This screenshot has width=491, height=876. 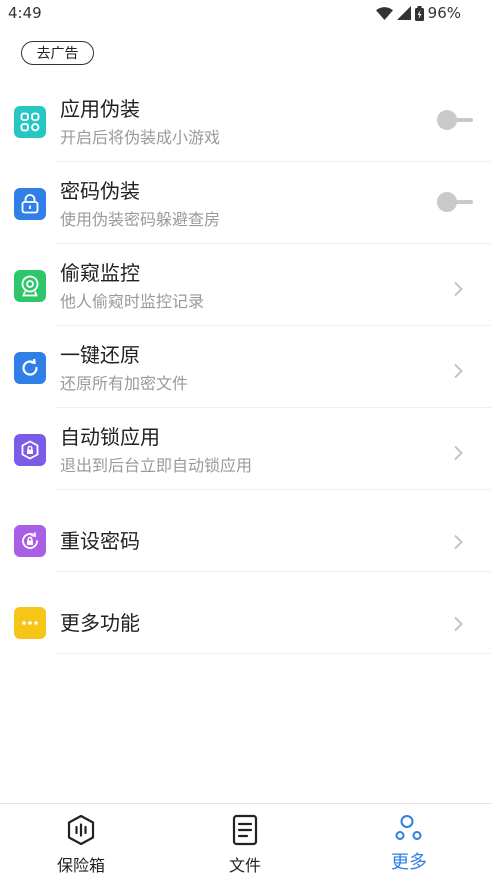 What do you see at coordinates (30, 541) in the screenshot?
I see `reset-password-icon` at bounding box center [30, 541].